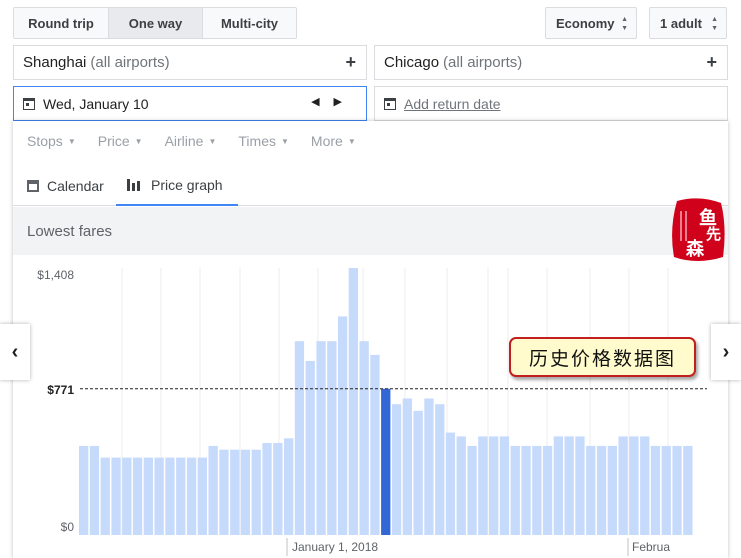 The height and width of the screenshot is (558, 741). What do you see at coordinates (483, 62) in the screenshot?
I see `destination-qualifier: (all airports)` at bounding box center [483, 62].